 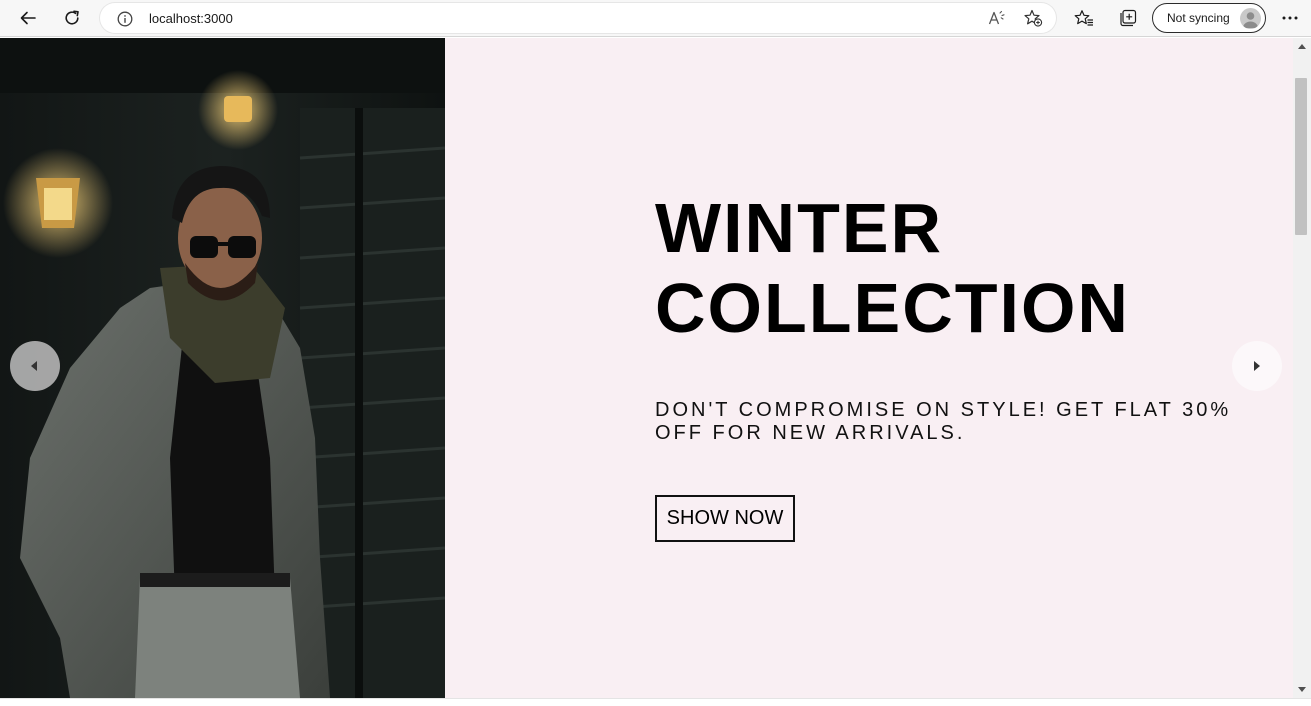 What do you see at coordinates (124, 18) in the screenshot?
I see `info-icon` at bounding box center [124, 18].